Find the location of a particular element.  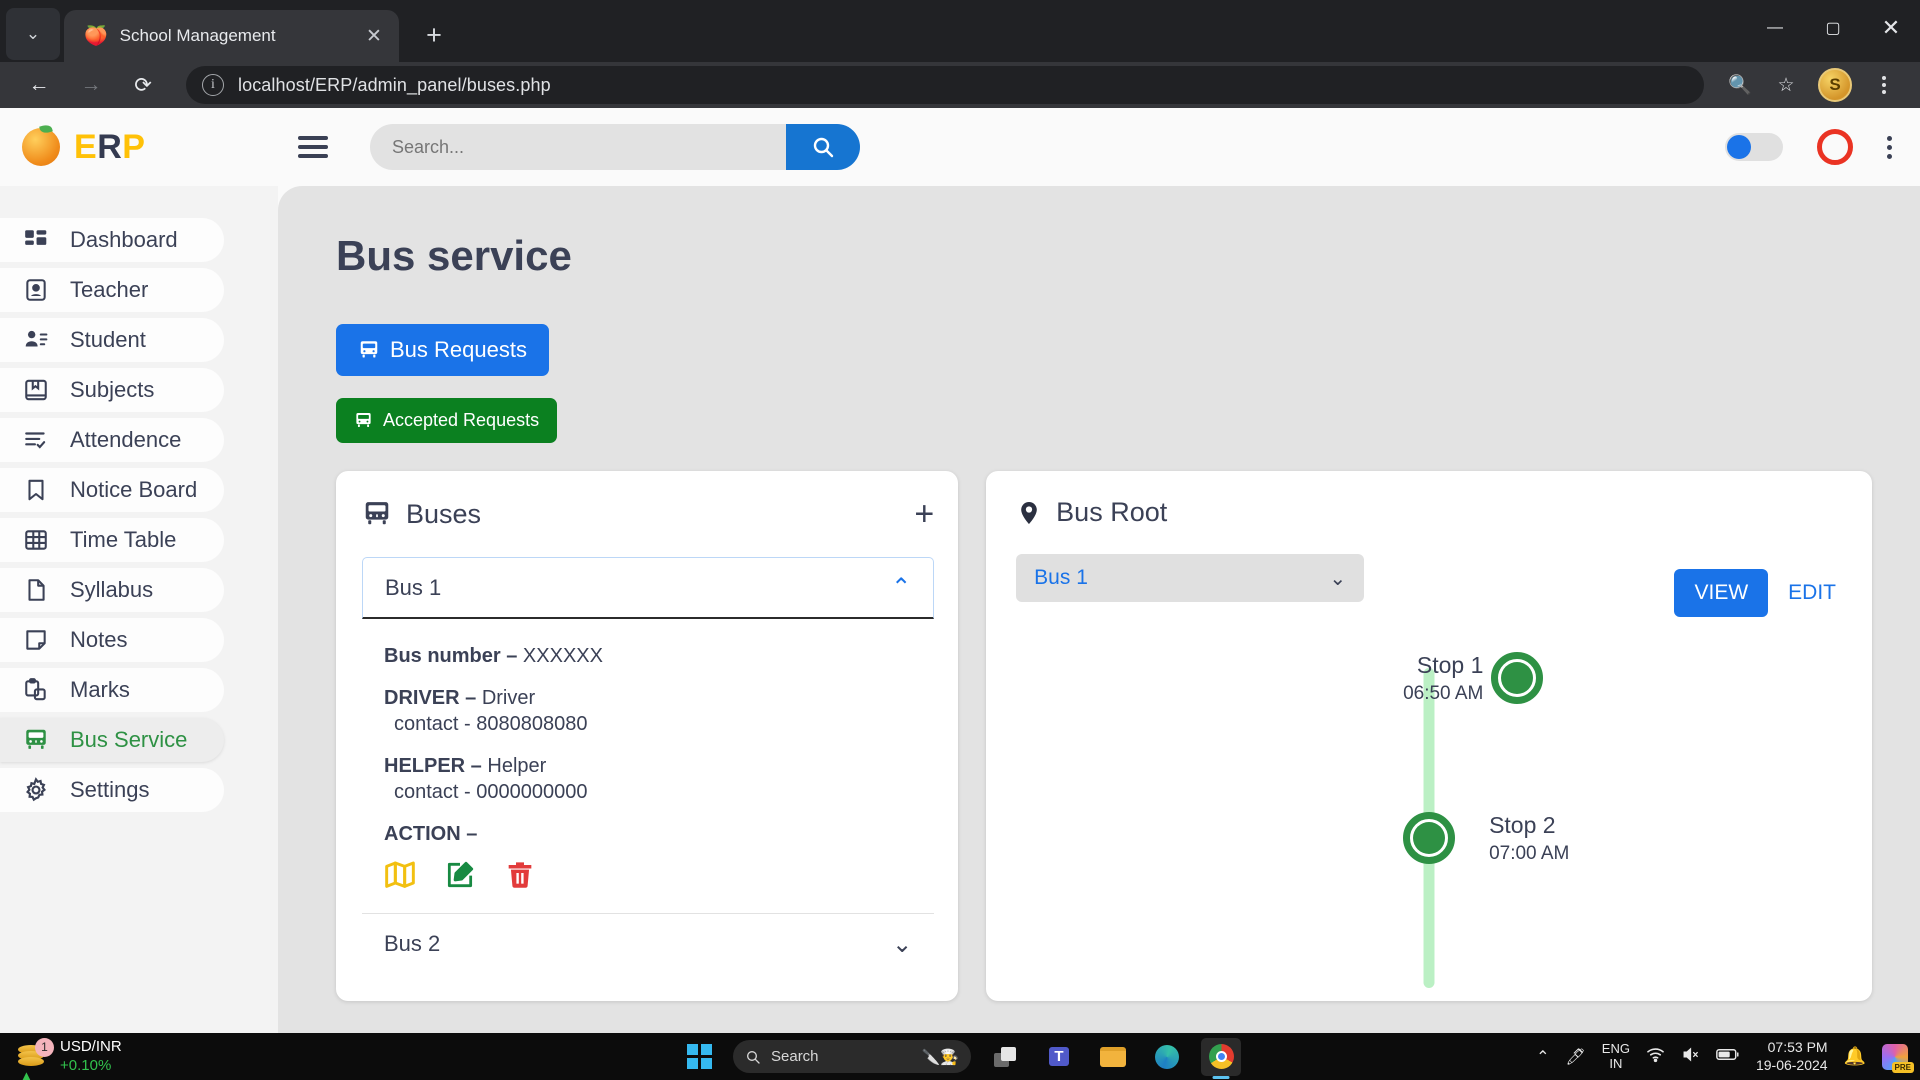

sidebar-item-syllabus: Syllabus is located at coordinates (112, 590).